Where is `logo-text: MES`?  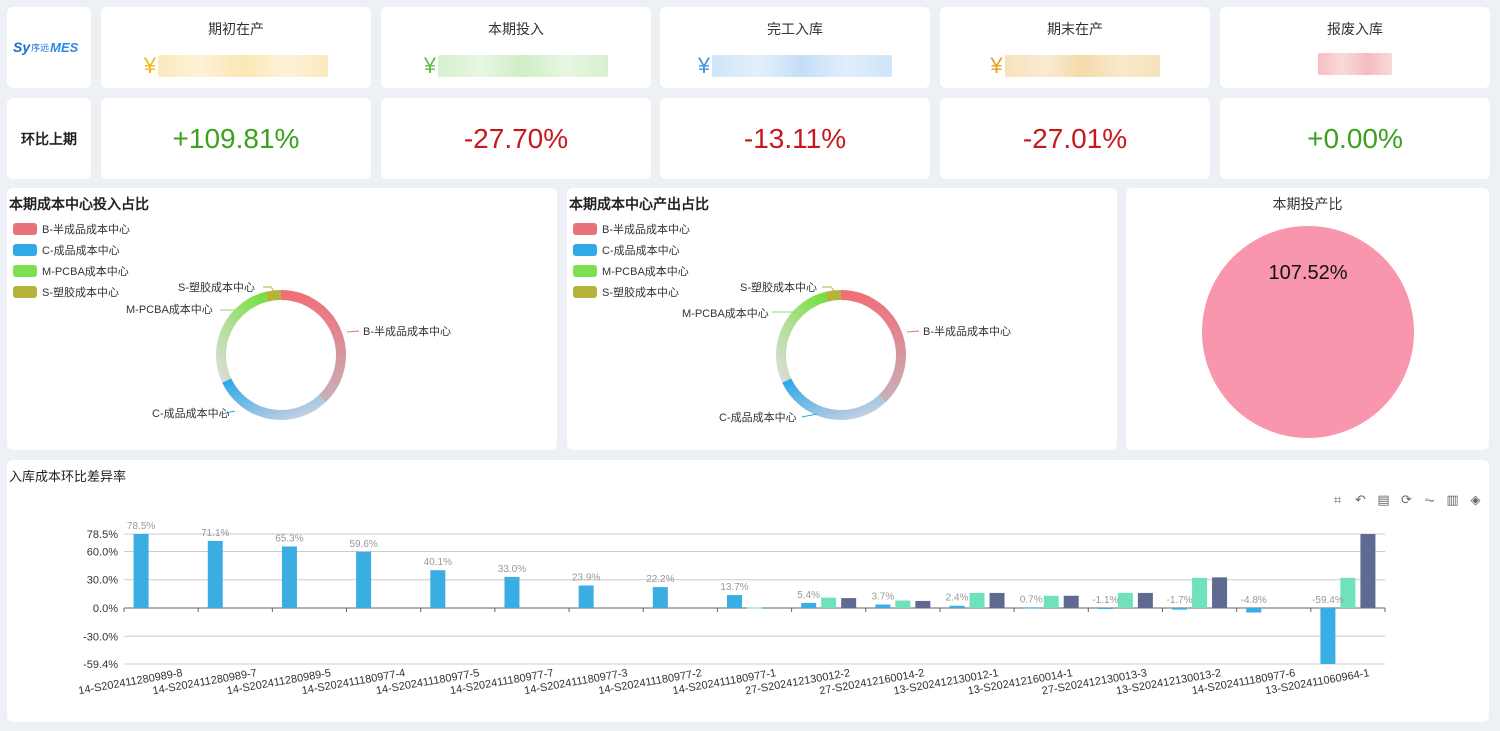 logo-text: MES is located at coordinates (64, 47).